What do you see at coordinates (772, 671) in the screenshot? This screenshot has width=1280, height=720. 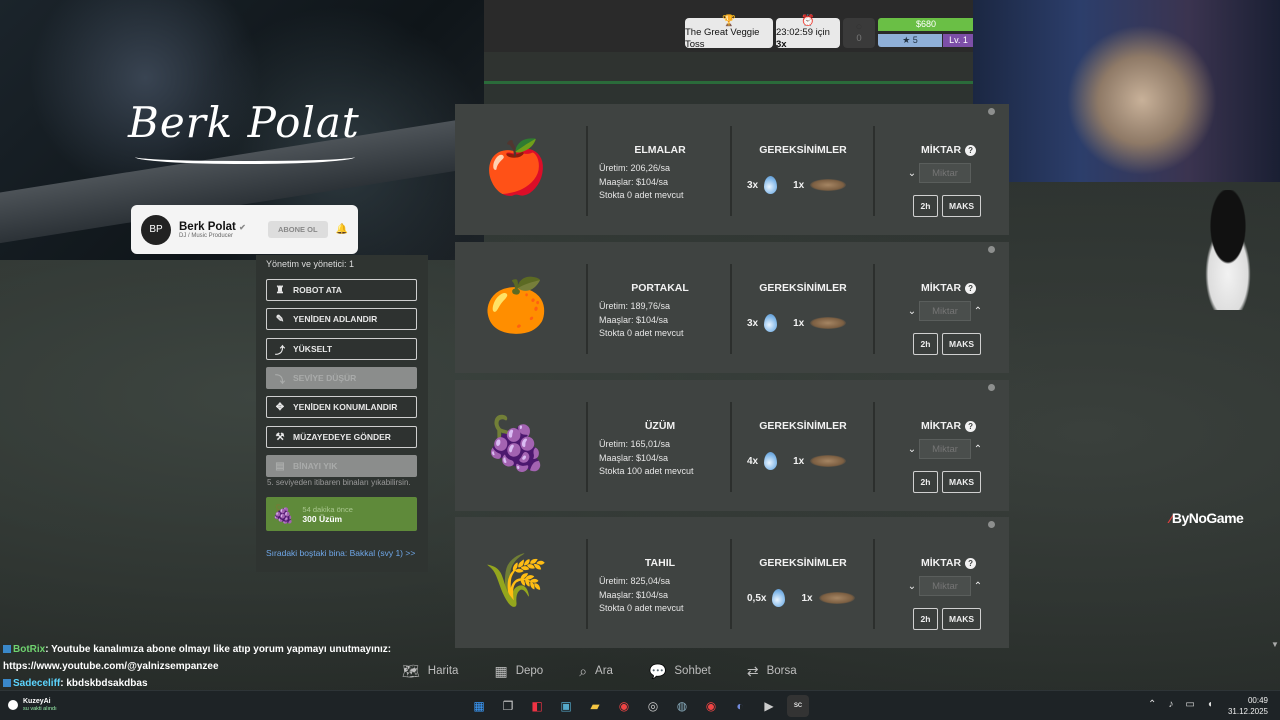 I see `nav-exchange: ⇄ Borsa` at bounding box center [772, 671].